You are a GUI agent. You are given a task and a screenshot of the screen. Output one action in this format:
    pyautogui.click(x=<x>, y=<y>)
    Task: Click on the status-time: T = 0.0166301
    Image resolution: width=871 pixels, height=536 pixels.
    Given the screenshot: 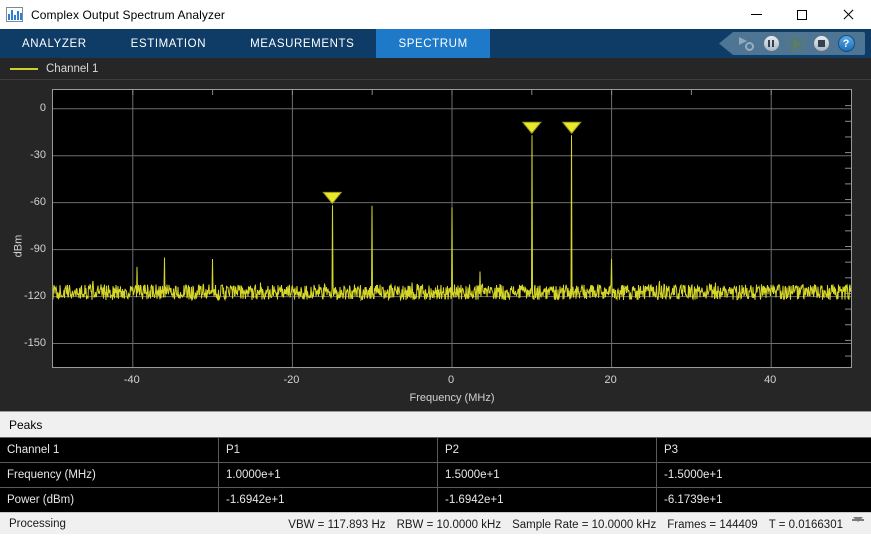 What is the action you would take?
    pyautogui.click(x=805, y=524)
    